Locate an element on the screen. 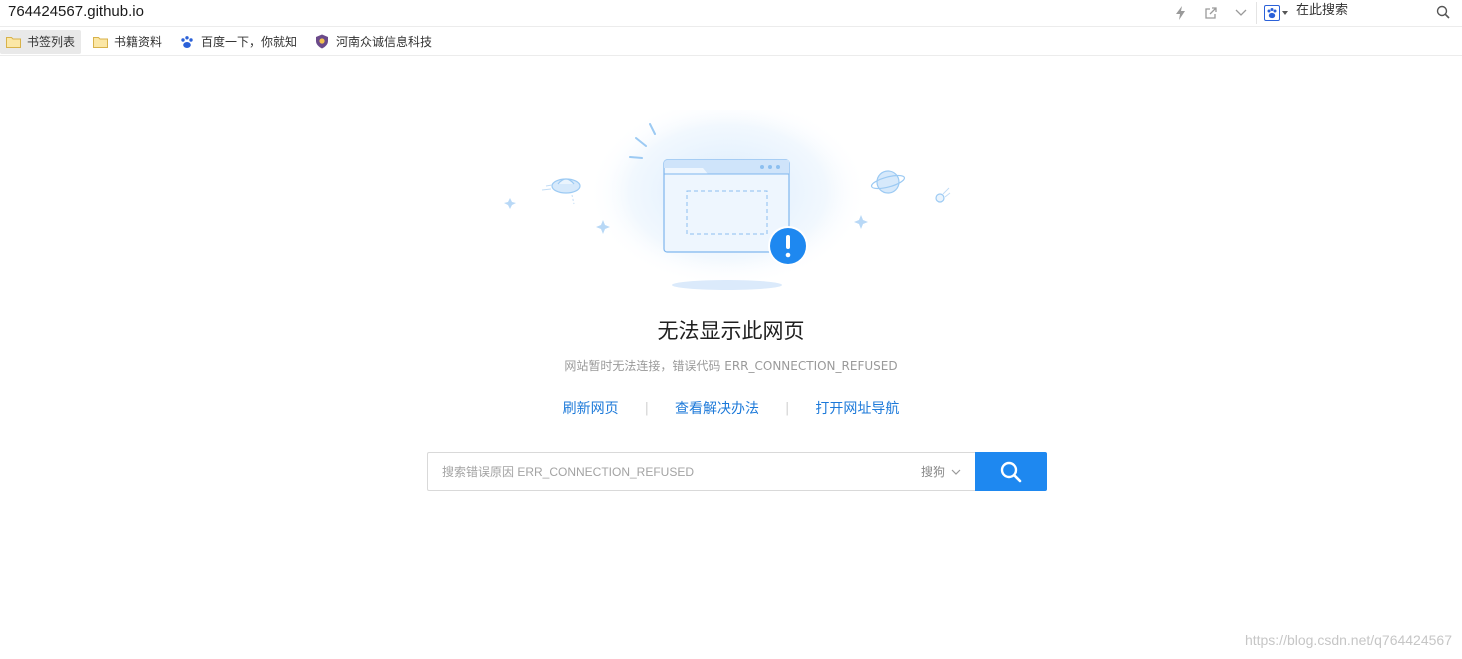 The height and width of the screenshot is (659, 1462). search-engine-selector is located at coordinates (1276, 13).